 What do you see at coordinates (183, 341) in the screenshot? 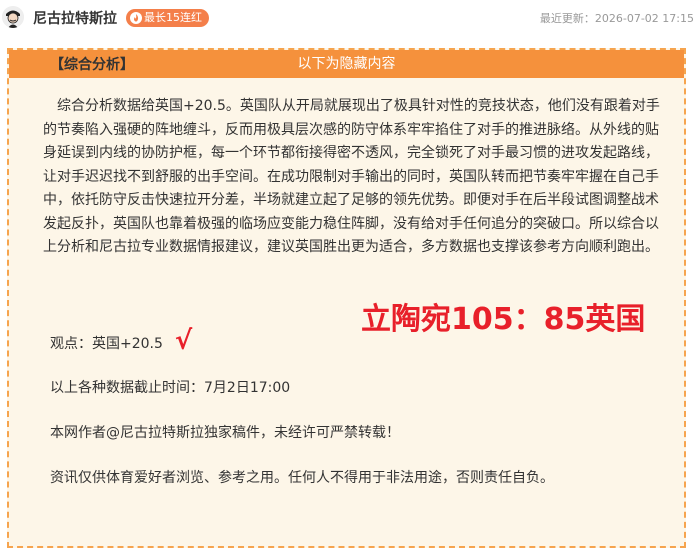
I see `check-mark-icon: √` at bounding box center [183, 341].